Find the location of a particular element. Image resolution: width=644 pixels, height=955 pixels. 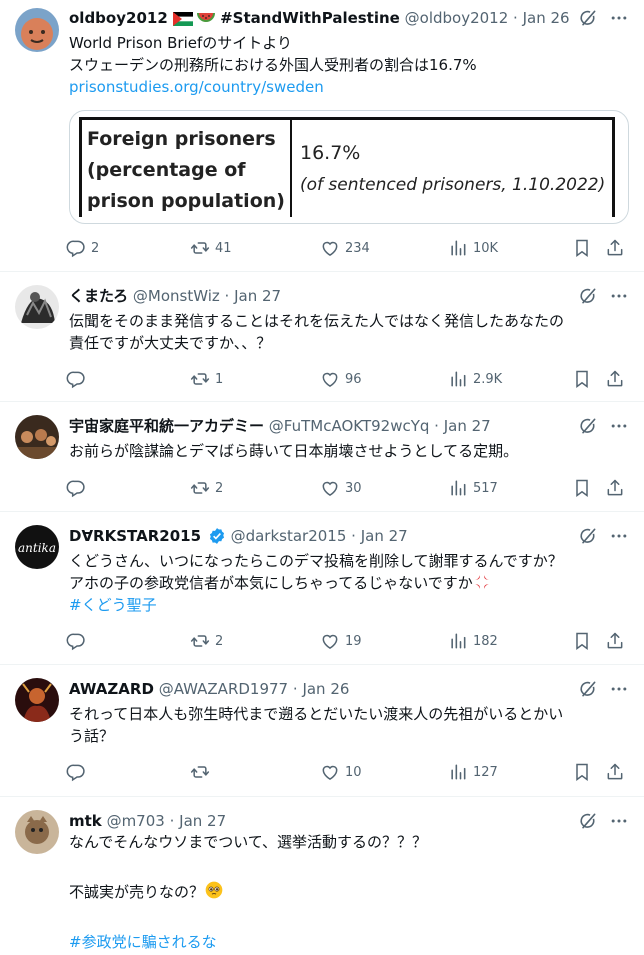

retweet-button: 1 is located at coordinates (206, 379).